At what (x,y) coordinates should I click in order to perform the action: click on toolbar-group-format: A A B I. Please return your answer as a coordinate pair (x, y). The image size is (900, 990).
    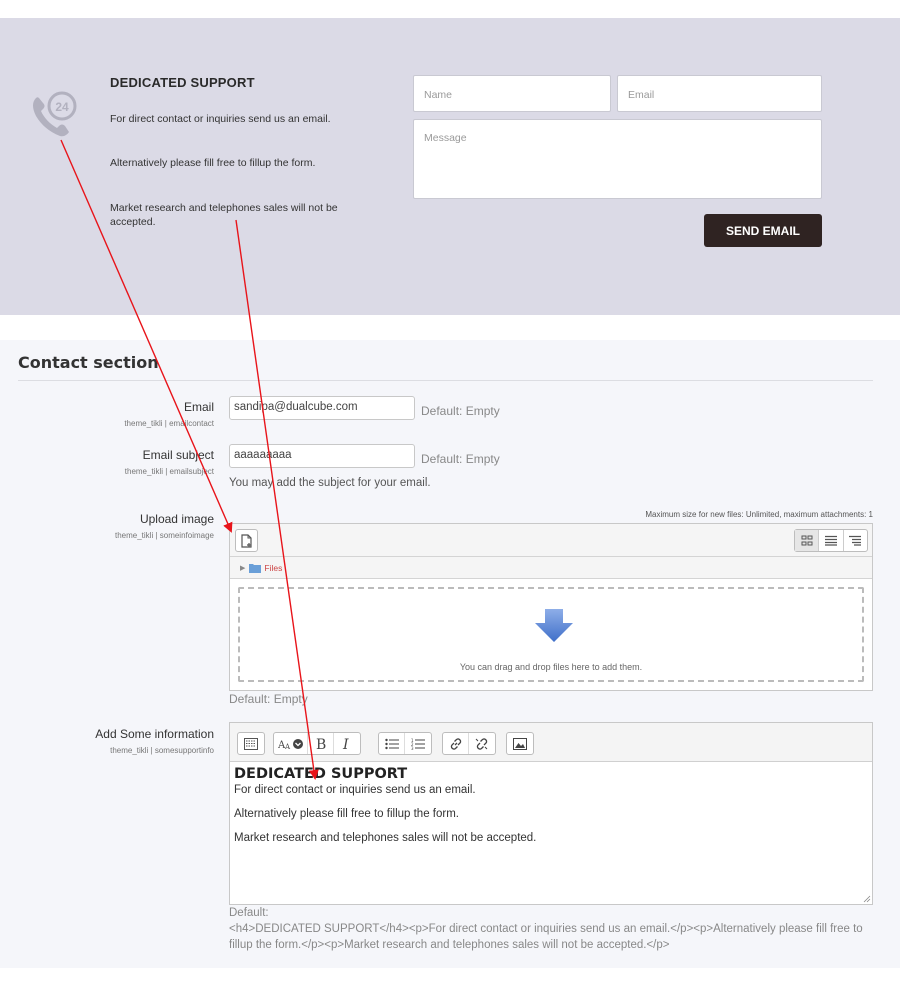
    Looking at the image, I should click on (317, 743).